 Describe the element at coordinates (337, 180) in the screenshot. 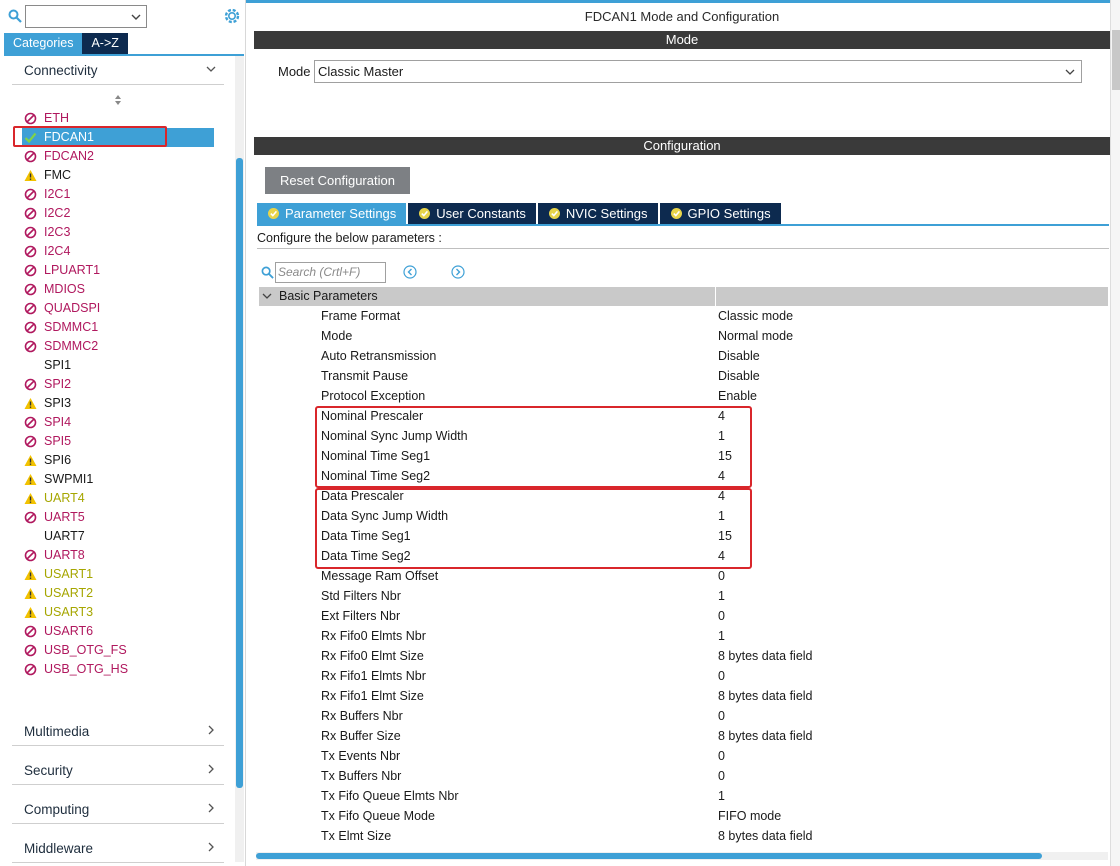

I see `reset-configuration-button: Reset Configuration` at that location.